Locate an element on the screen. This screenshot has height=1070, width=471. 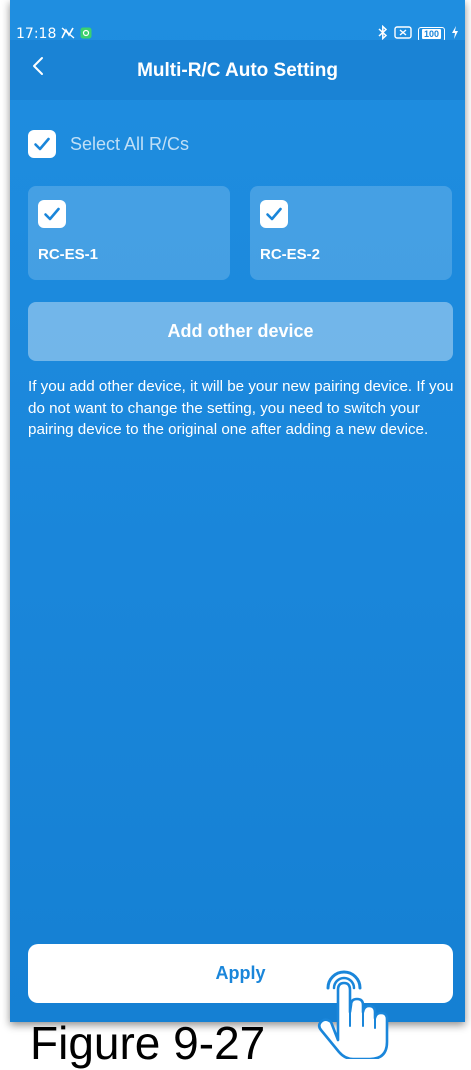
rc-card-1: RC-ES-1 is located at coordinates (129, 233).